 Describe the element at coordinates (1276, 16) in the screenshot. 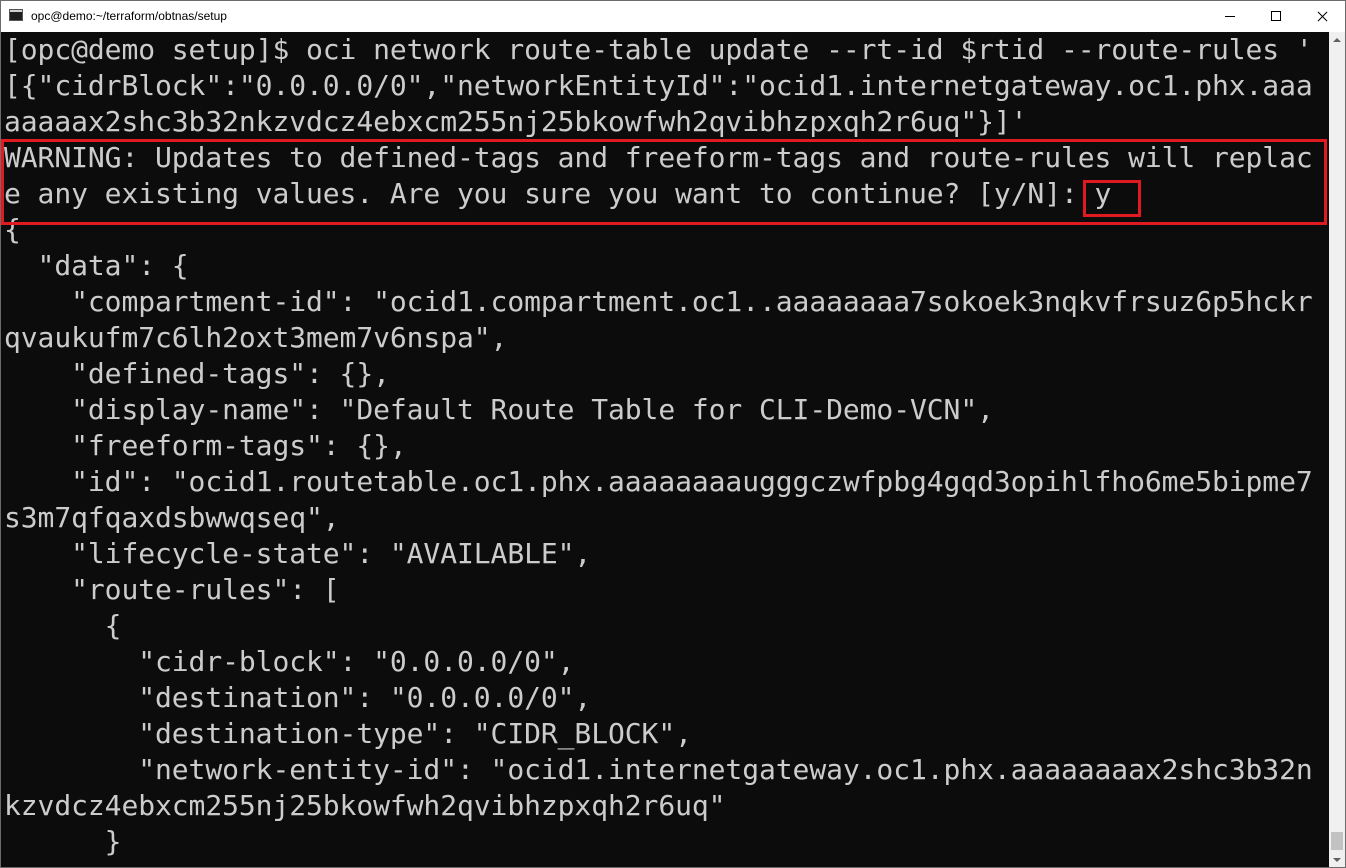

I see `maximize-button` at that location.